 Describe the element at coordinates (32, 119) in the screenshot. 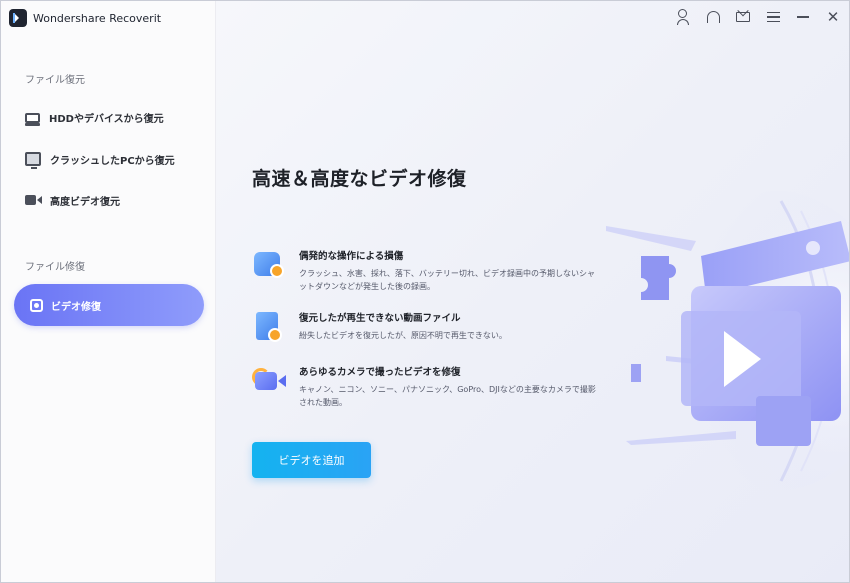

I see `hdd-icon` at that location.